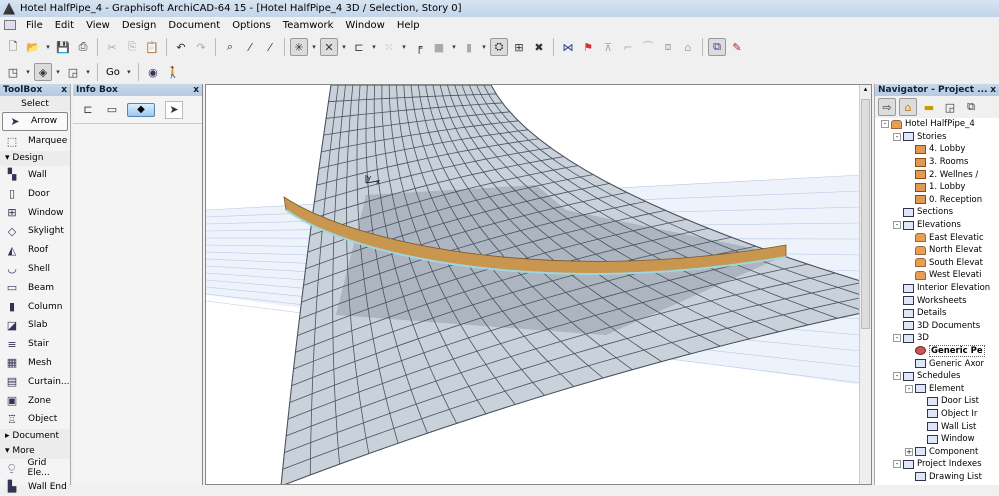 This screenshot has width=999, height=496. What do you see at coordinates (35, 451) in the screenshot?
I see `more-group-header: ▾ More` at bounding box center [35, 451].